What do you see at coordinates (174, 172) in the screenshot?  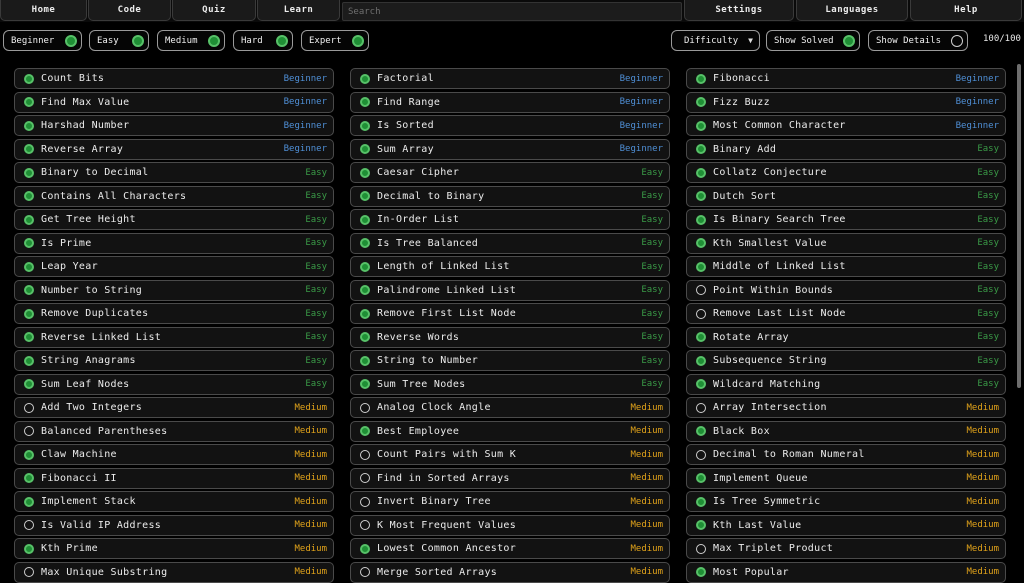 I see `problem-row: Binary to Decimal Easy` at bounding box center [174, 172].